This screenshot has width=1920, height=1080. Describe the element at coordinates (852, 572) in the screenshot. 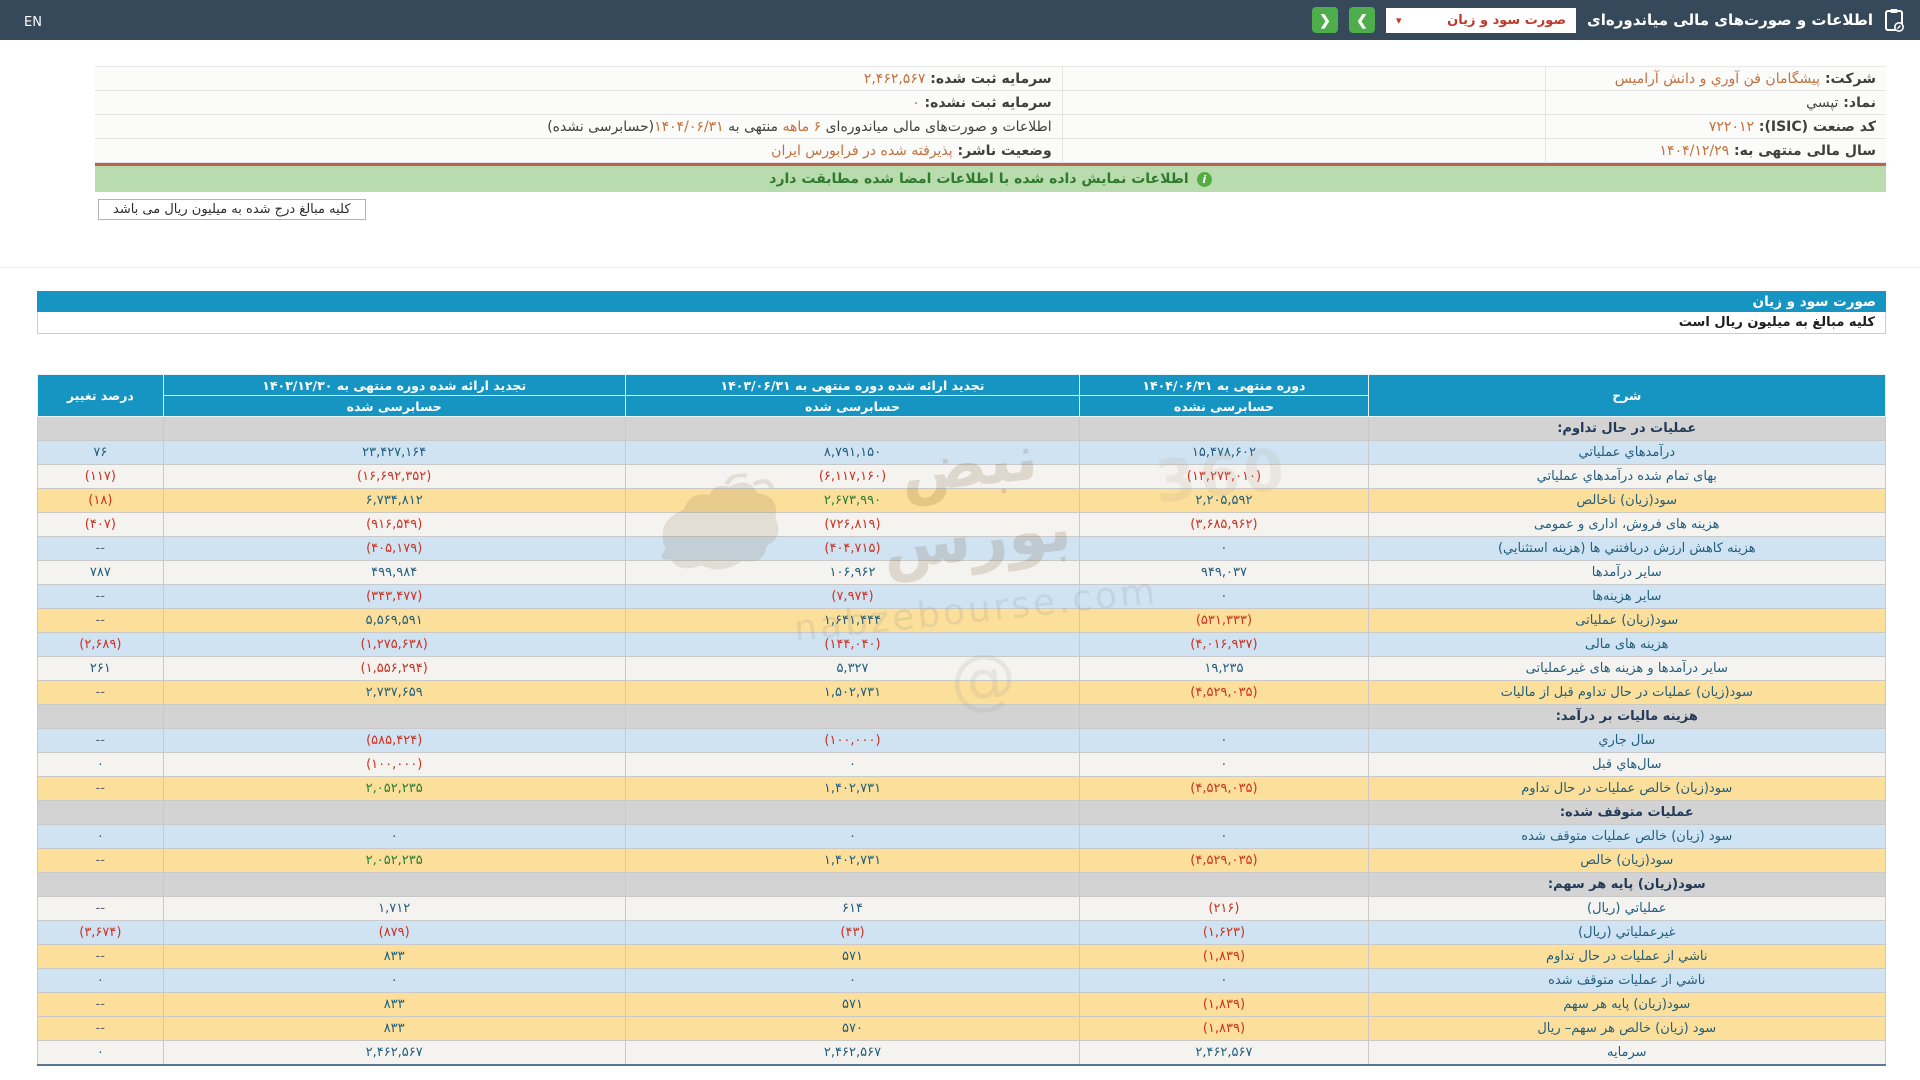

I see `value-cell: ۱۰۶,۹۶۲` at that location.